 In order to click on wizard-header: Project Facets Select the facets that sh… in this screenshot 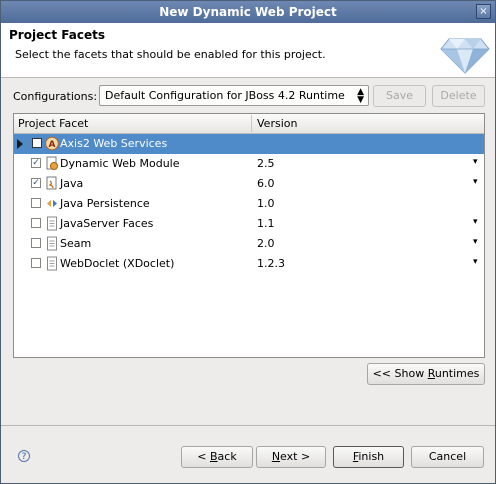, I will do `click(248, 50)`.